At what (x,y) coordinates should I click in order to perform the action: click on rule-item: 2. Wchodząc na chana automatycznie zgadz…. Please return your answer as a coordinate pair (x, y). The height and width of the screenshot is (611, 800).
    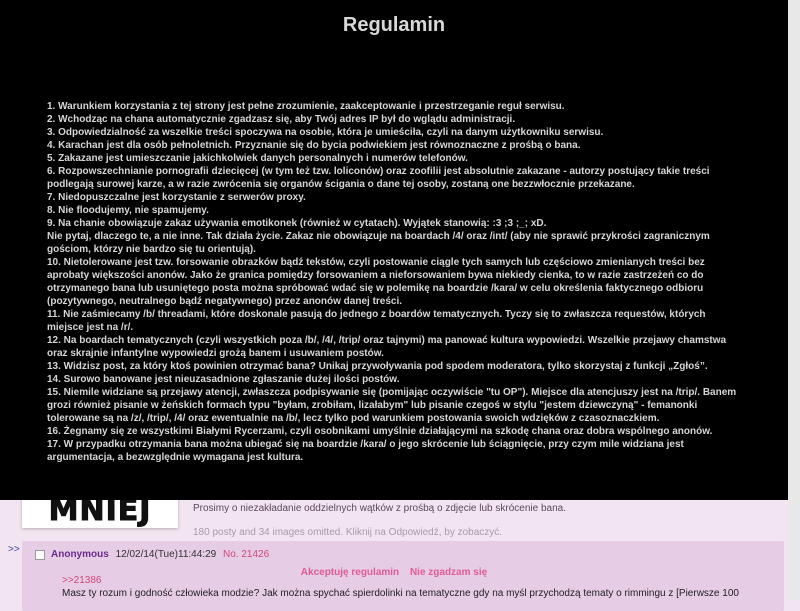
    Looking at the image, I should click on (281, 119).